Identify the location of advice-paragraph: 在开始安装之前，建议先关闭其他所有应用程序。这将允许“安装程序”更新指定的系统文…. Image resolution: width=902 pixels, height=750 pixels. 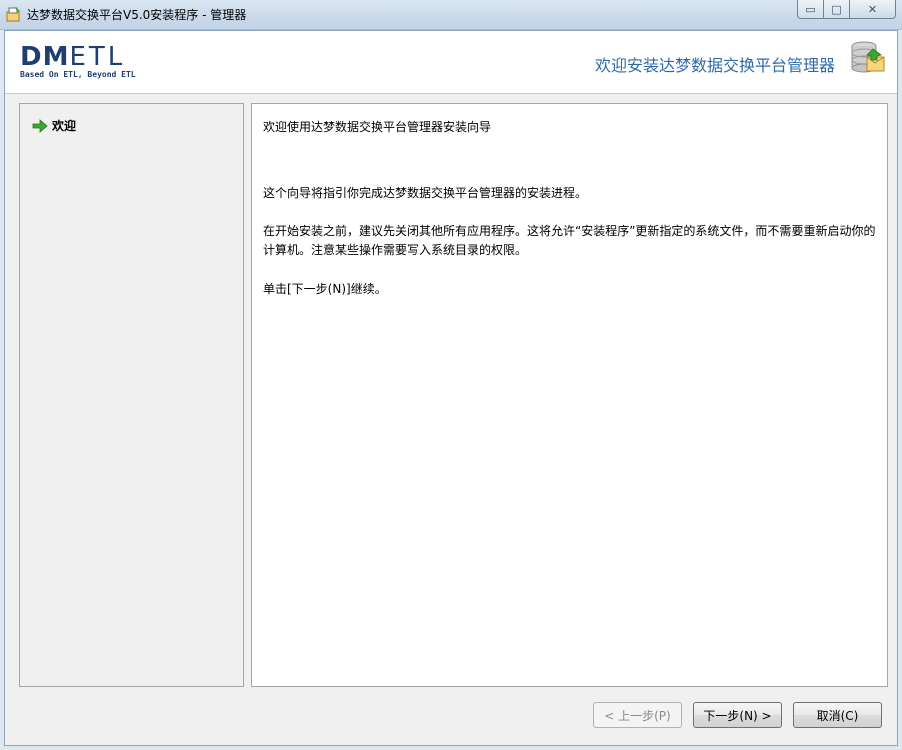
(569, 240).